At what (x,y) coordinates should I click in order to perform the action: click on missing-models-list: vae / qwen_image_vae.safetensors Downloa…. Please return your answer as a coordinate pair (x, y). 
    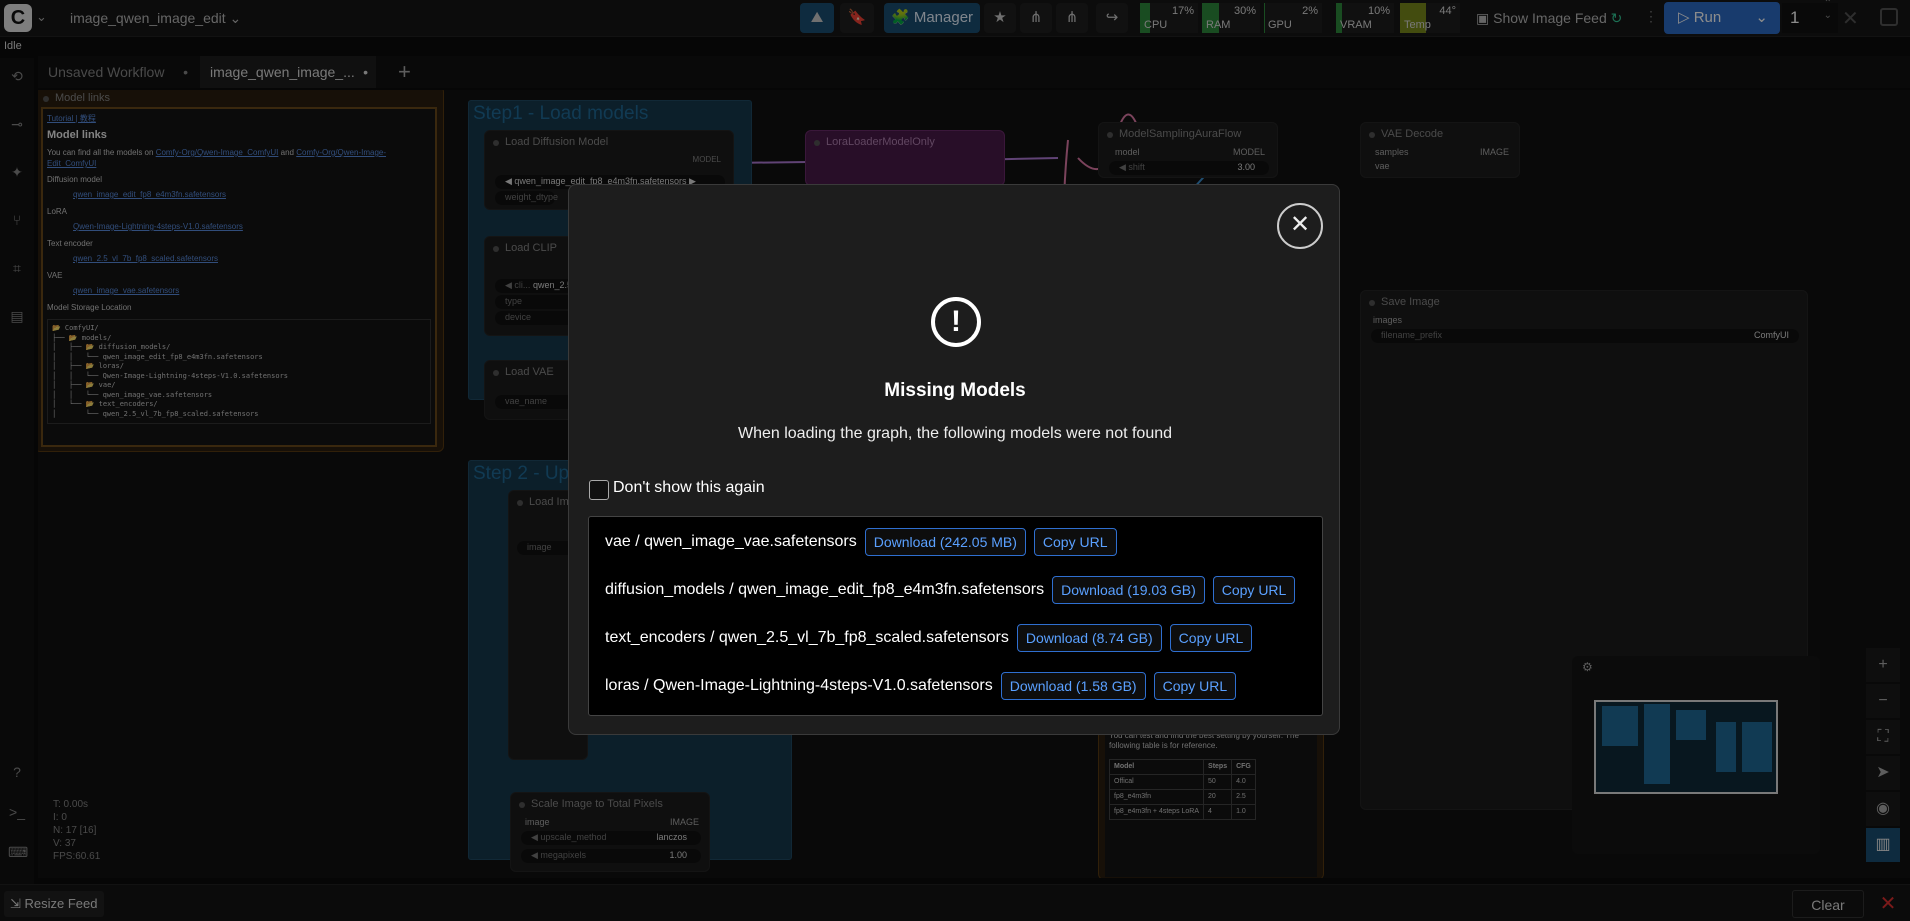
    Looking at the image, I should click on (955, 616).